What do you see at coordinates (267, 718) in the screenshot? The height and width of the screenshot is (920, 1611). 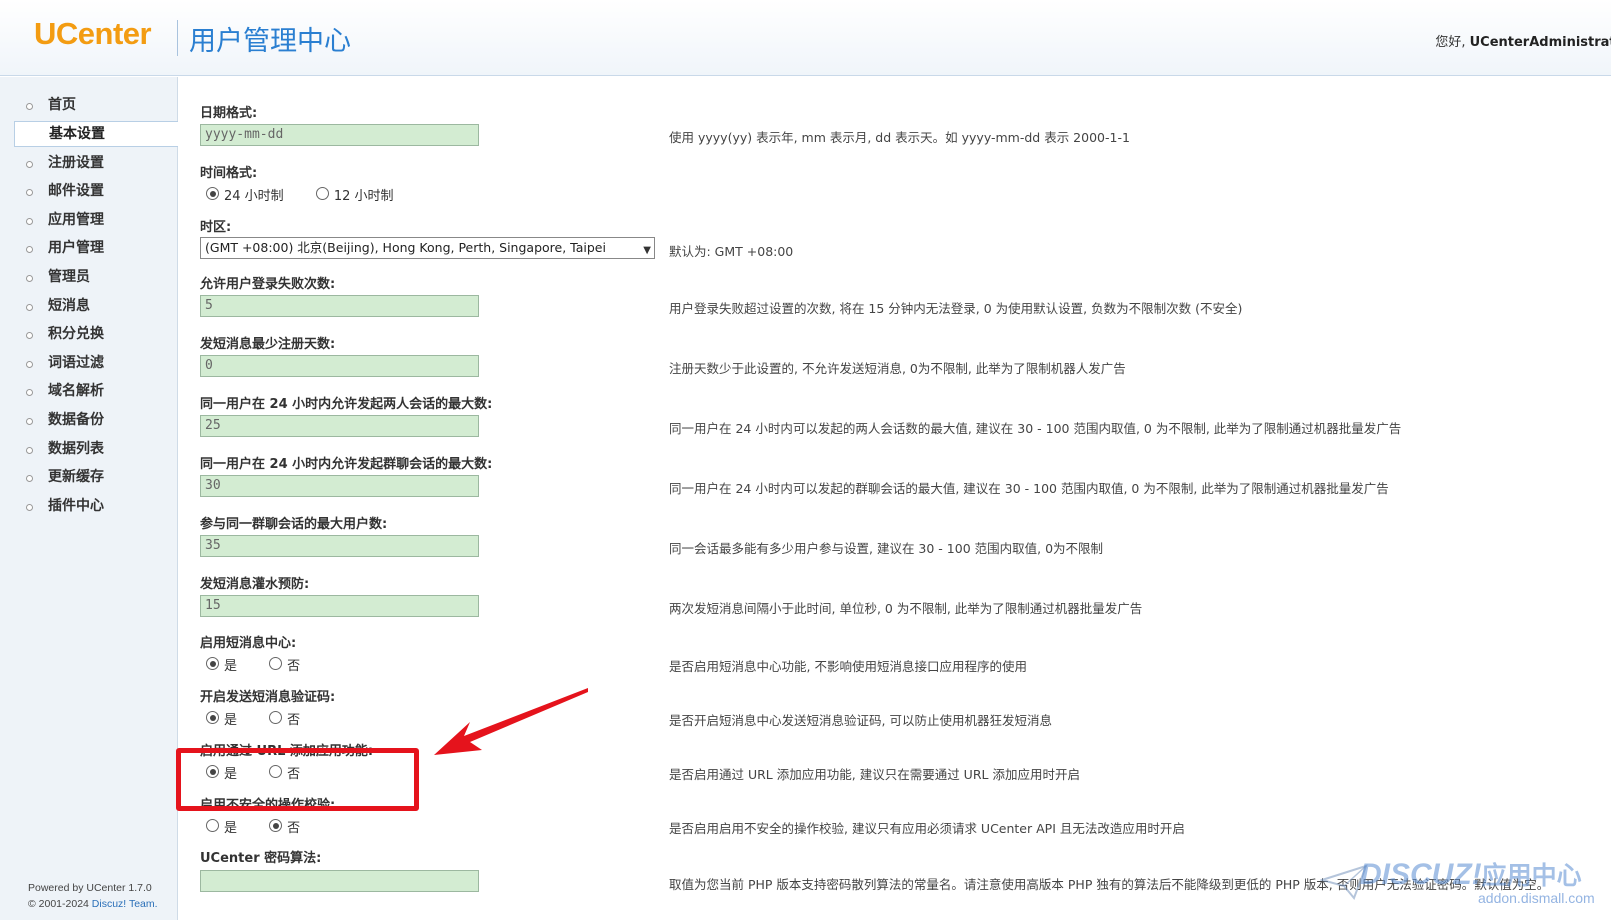 I see `pm-seccode-radio-group: 是 否` at bounding box center [267, 718].